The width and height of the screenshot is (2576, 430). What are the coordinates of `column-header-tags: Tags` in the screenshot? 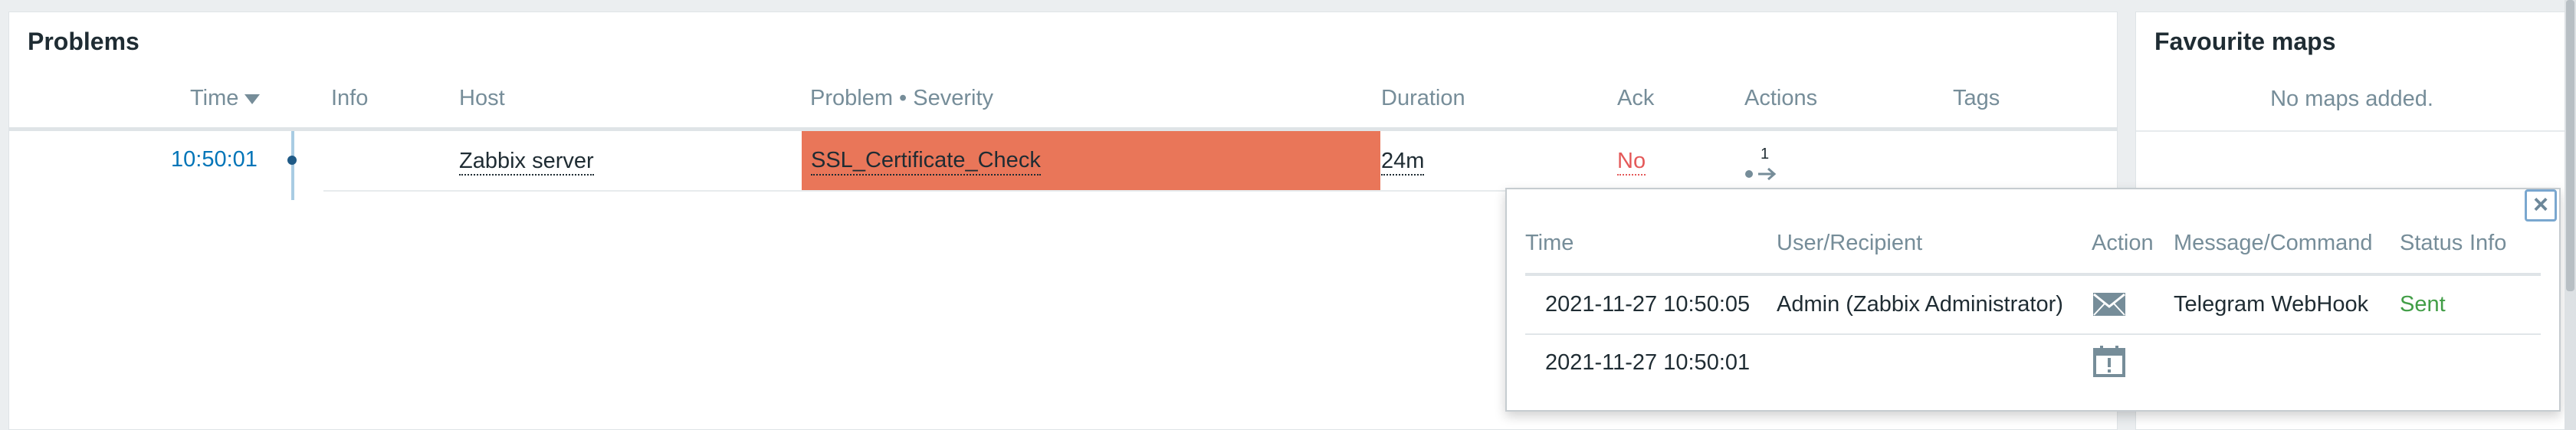 It's located at (1976, 98).